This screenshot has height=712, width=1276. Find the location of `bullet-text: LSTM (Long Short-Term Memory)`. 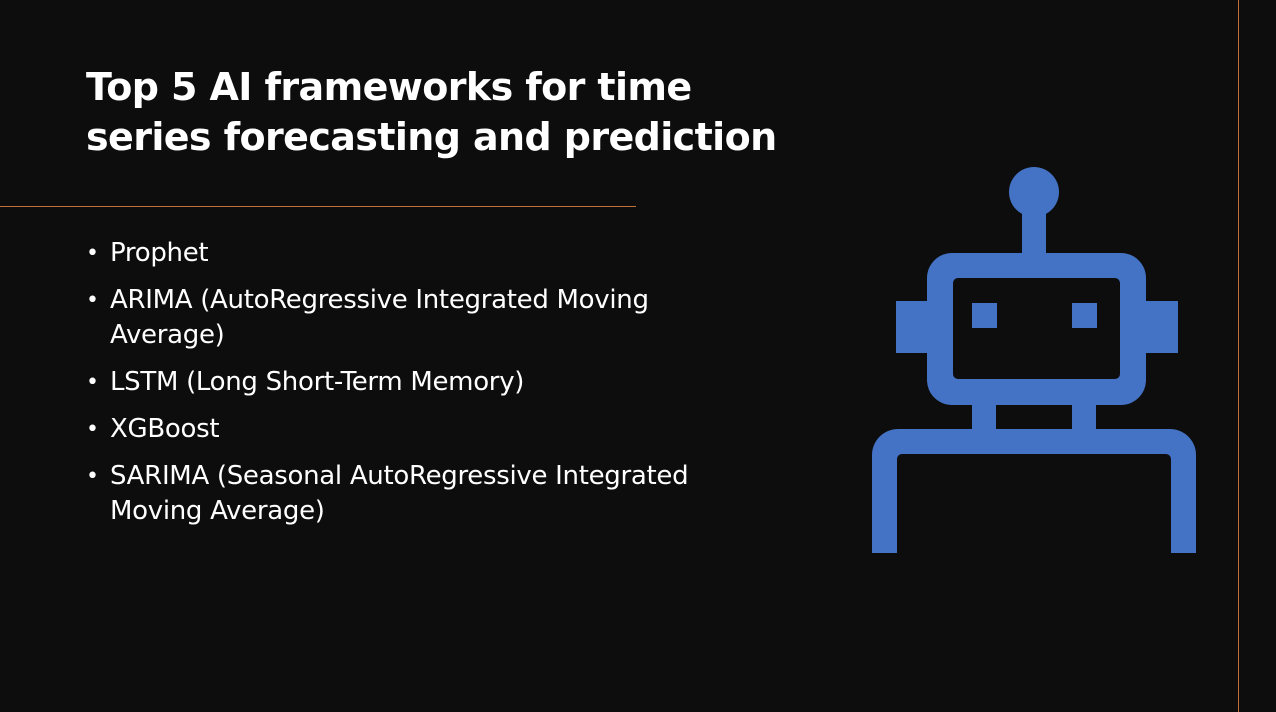

bullet-text: LSTM (Long Short-Term Memory) is located at coordinates (317, 382).